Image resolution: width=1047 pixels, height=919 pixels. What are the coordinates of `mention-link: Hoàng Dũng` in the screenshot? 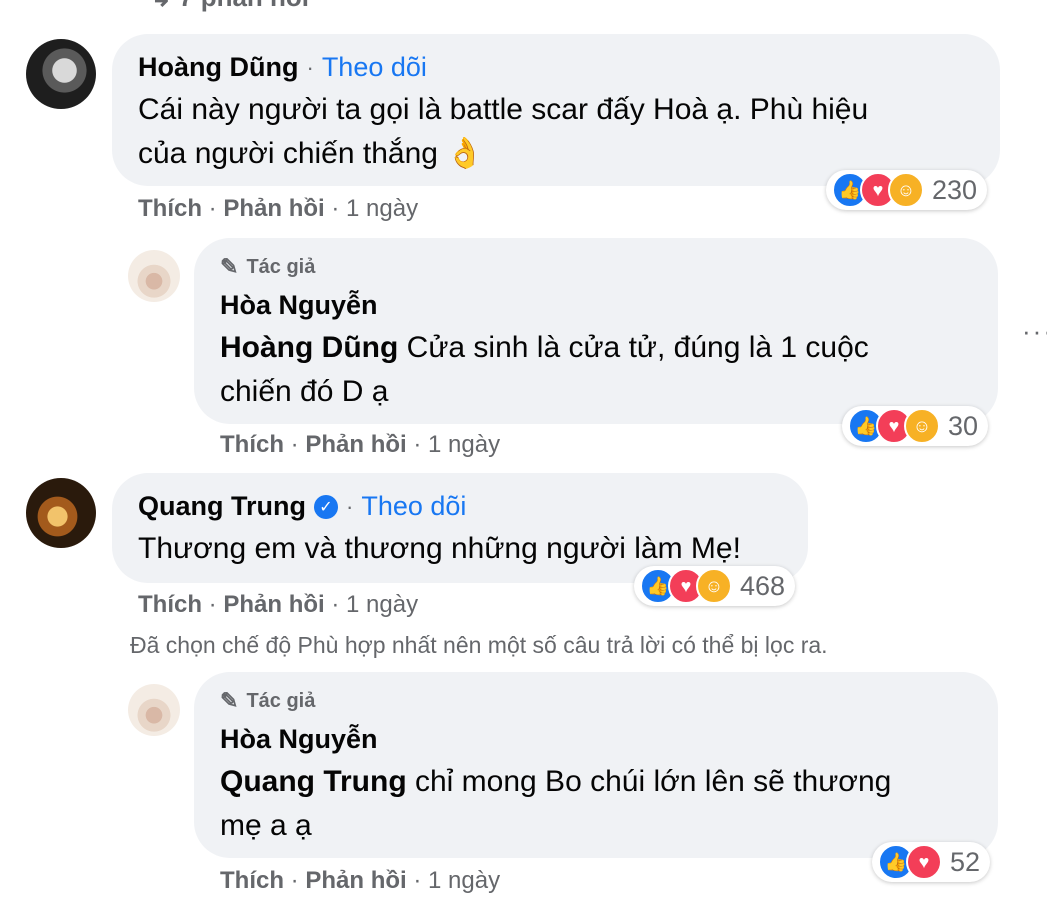 It's located at (309, 347).